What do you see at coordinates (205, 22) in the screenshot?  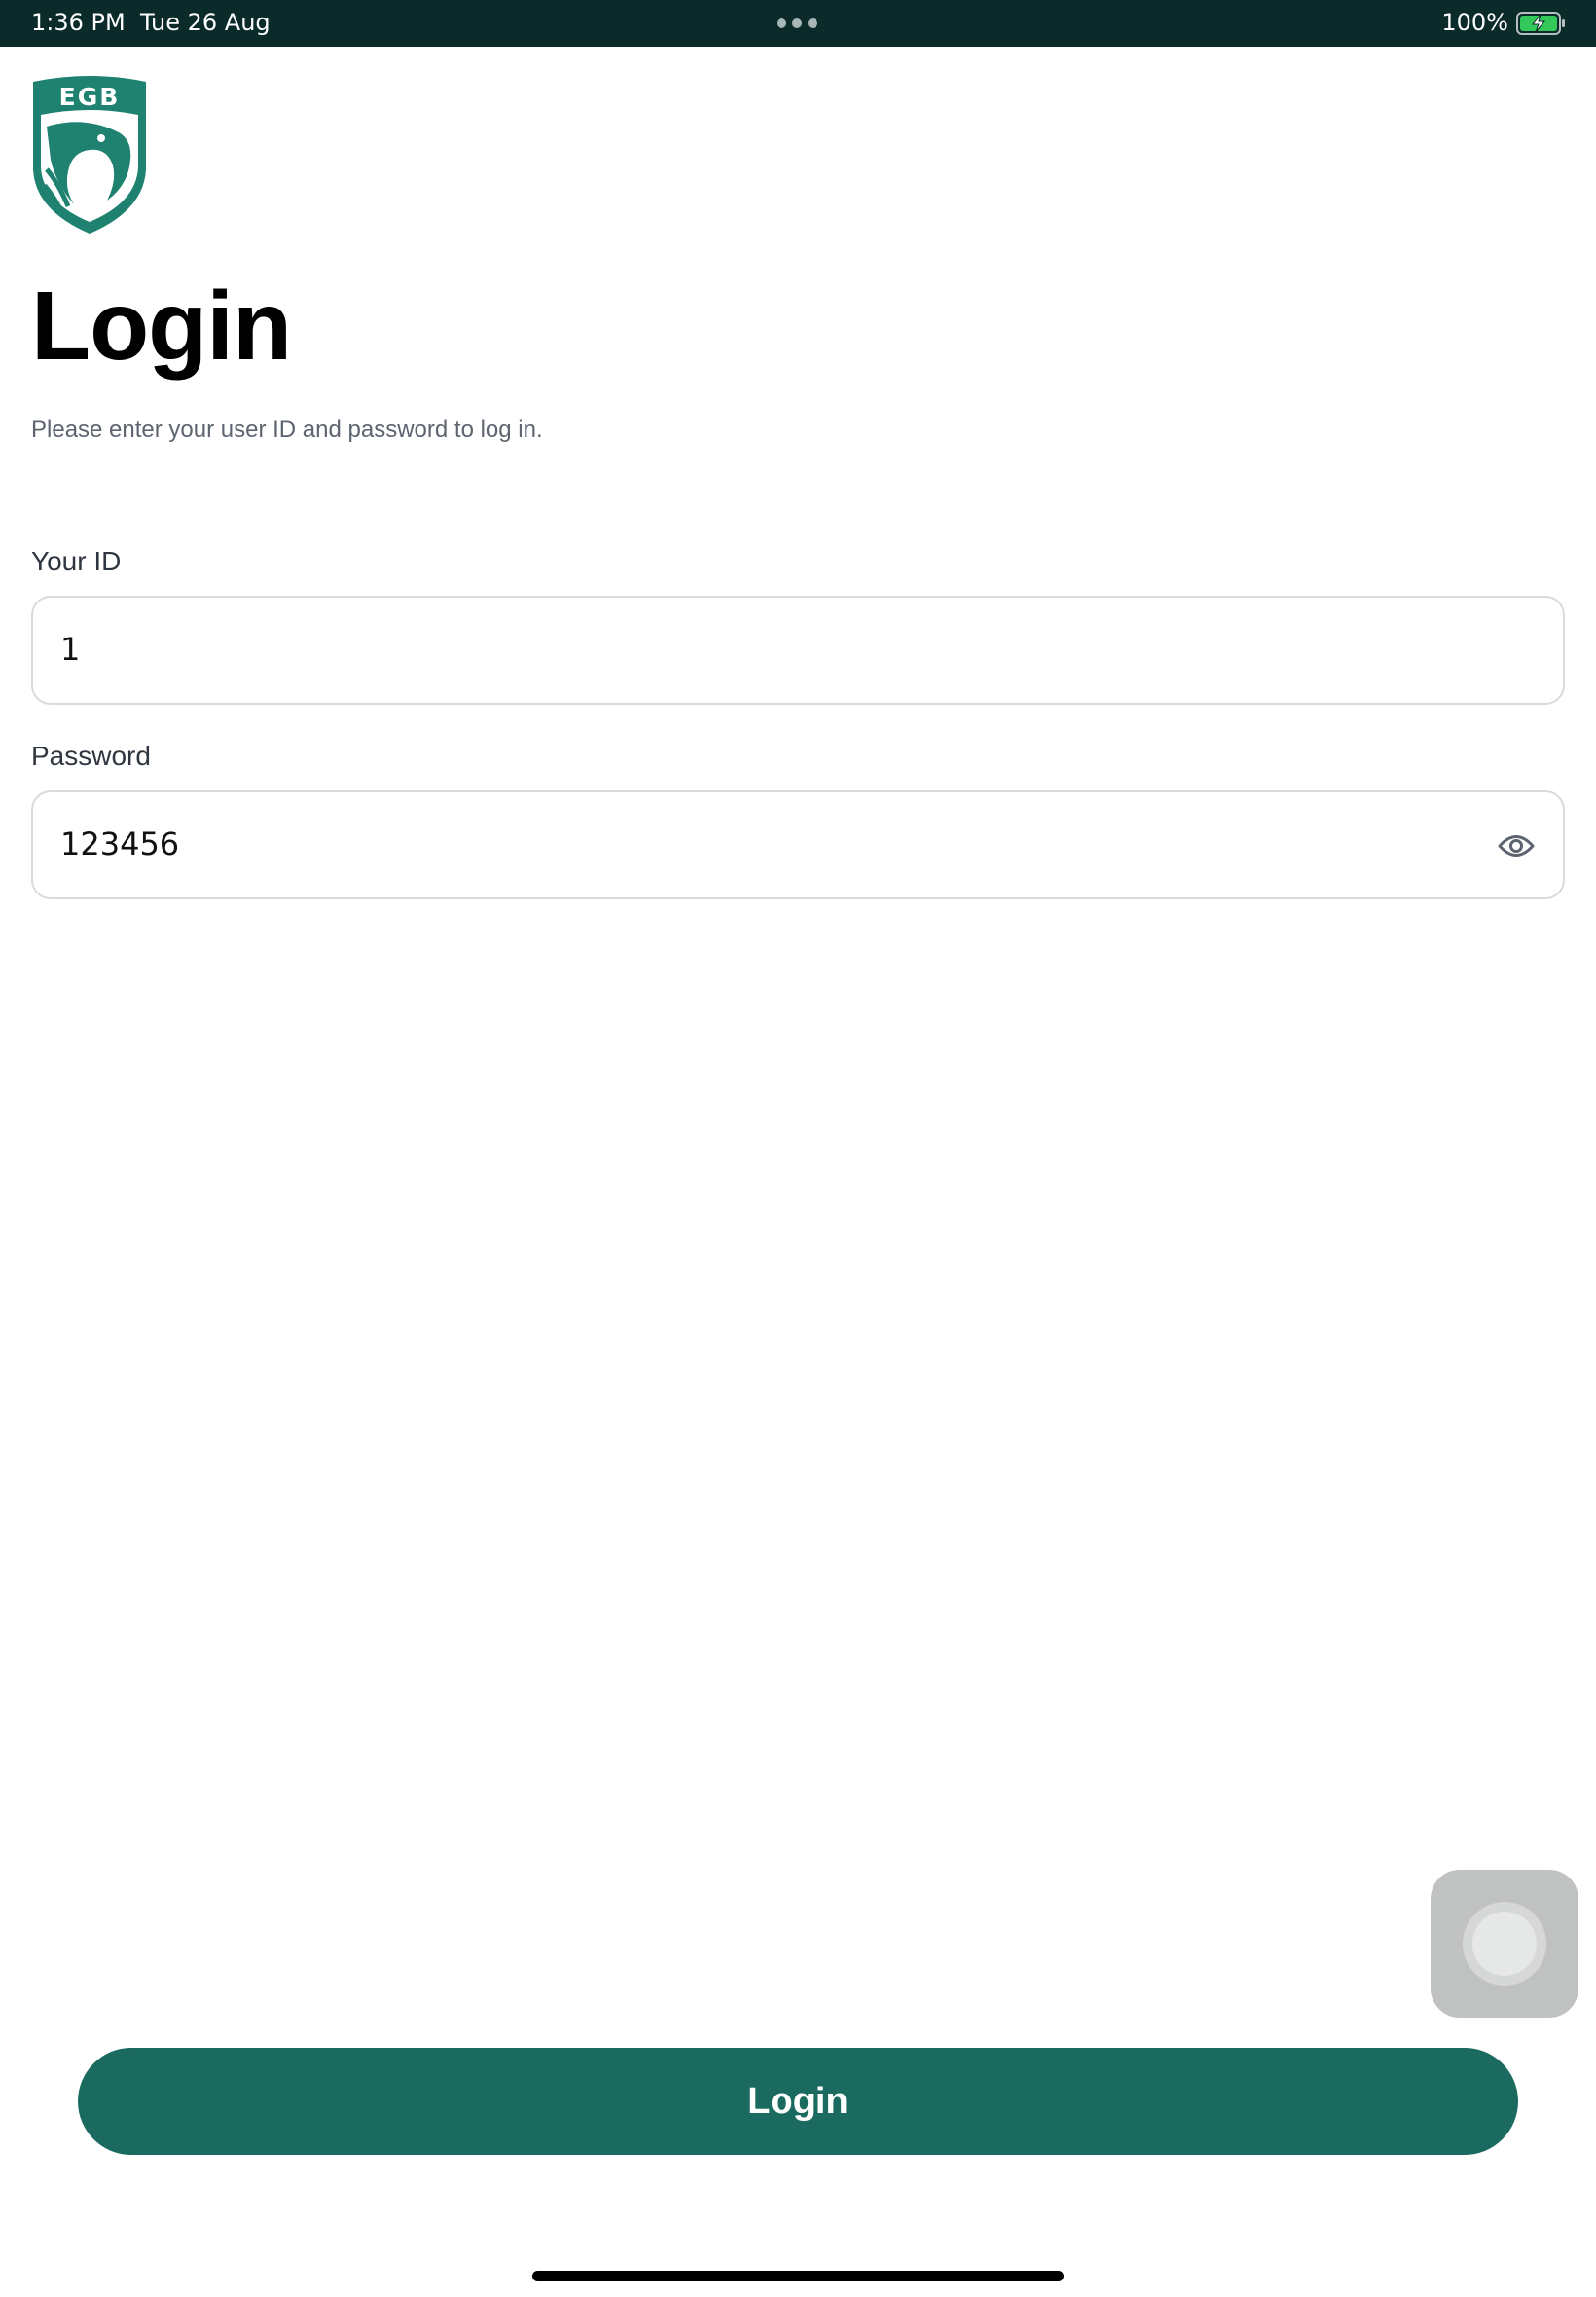 I see `status-date: Tue 26 Aug` at bounding box center [205, 22].